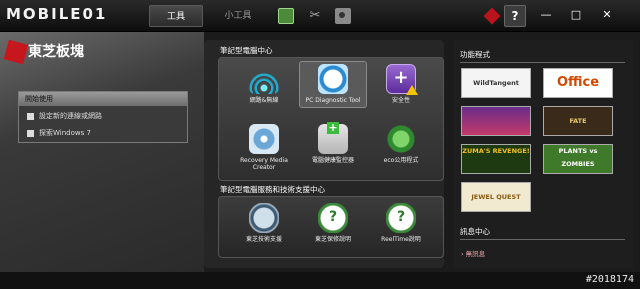 This screenshot has width=640, height=289. Describe the element at coordinates (343, 16) in the screenshot. I see `camera-icon` at that location.